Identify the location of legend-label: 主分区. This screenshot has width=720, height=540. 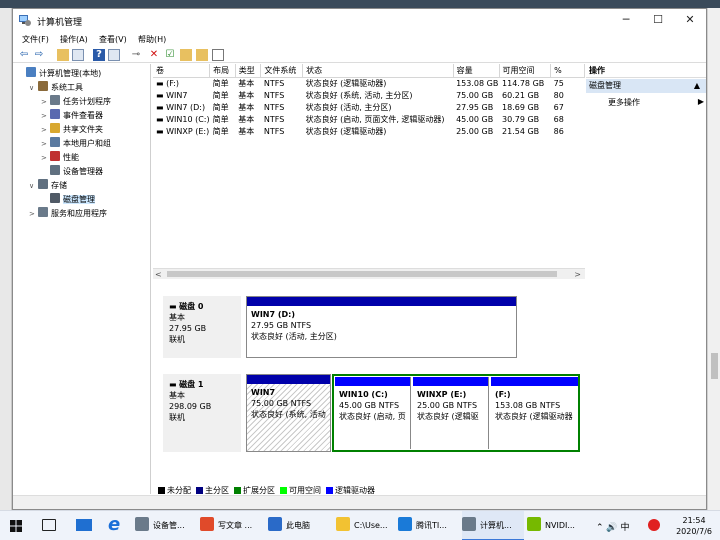
(217, 490).